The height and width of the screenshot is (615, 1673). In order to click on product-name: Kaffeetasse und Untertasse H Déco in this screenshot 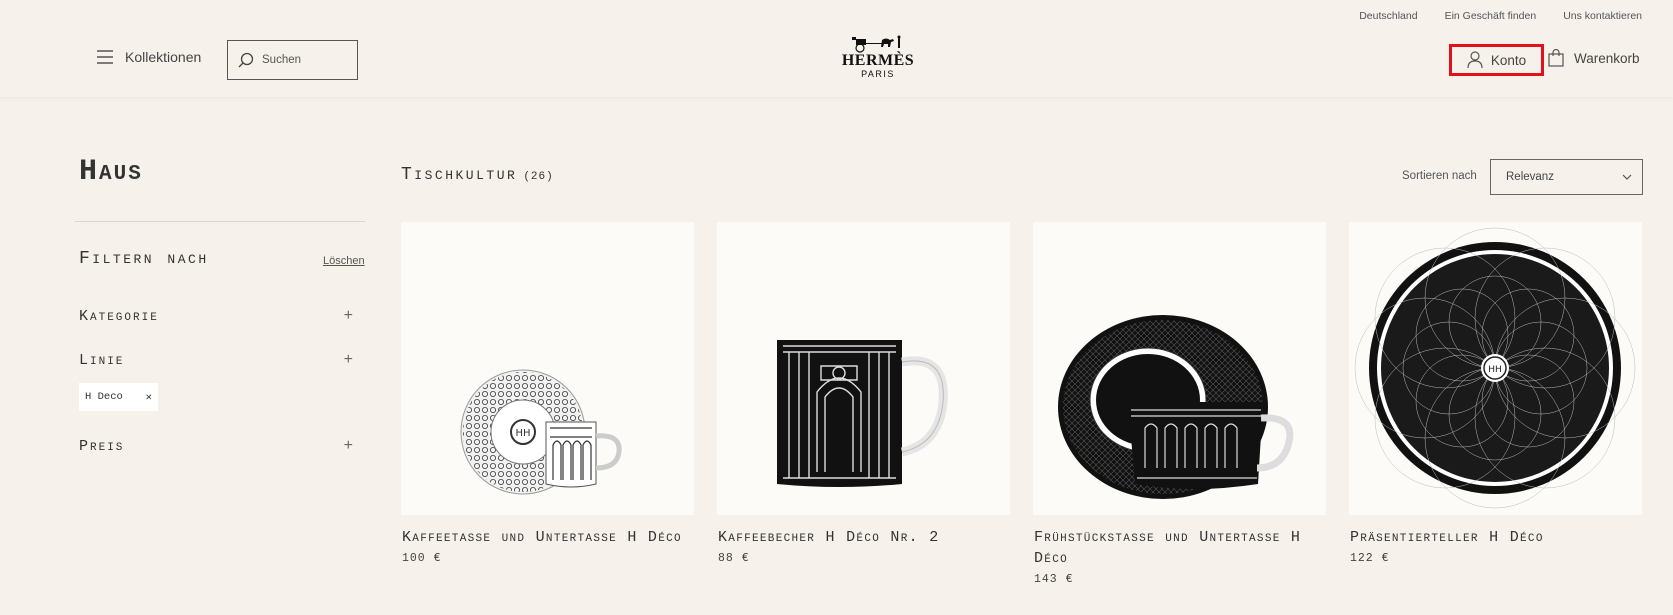, I will do `click(547, 537)`.